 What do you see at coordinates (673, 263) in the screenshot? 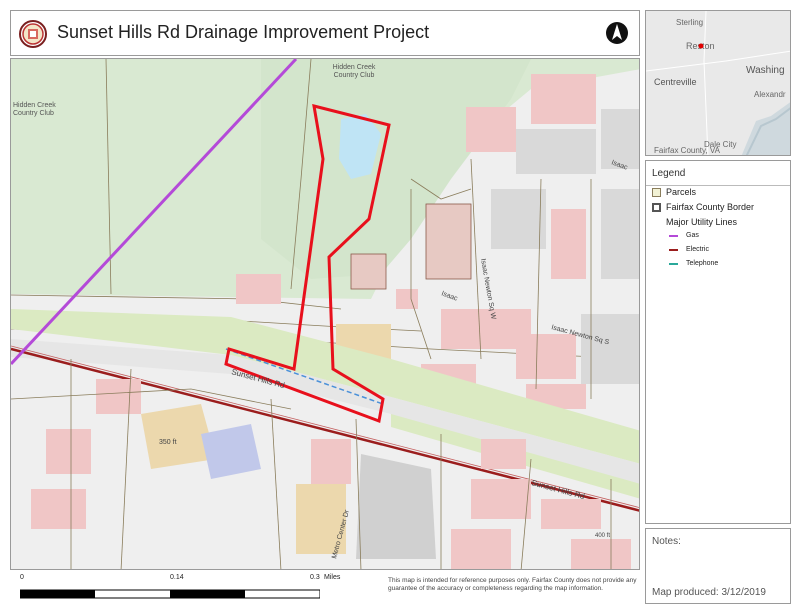
I see `telephone-swatch` at bounding box center [673, 263].